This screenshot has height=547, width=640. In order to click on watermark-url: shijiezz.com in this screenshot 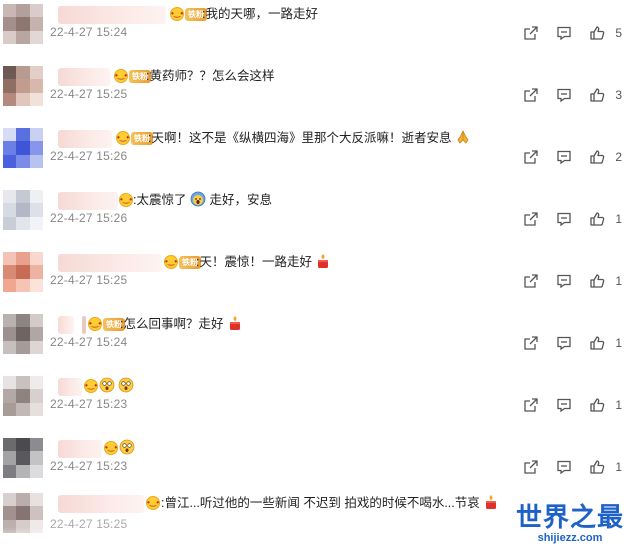, I will do `click(570, 538)`.